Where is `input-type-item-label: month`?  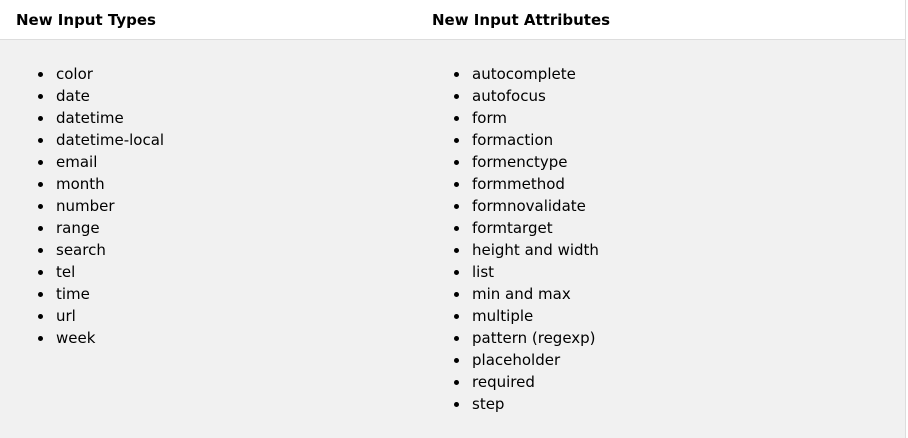 input-type-item-label: month is located at coordinates (80, 184).